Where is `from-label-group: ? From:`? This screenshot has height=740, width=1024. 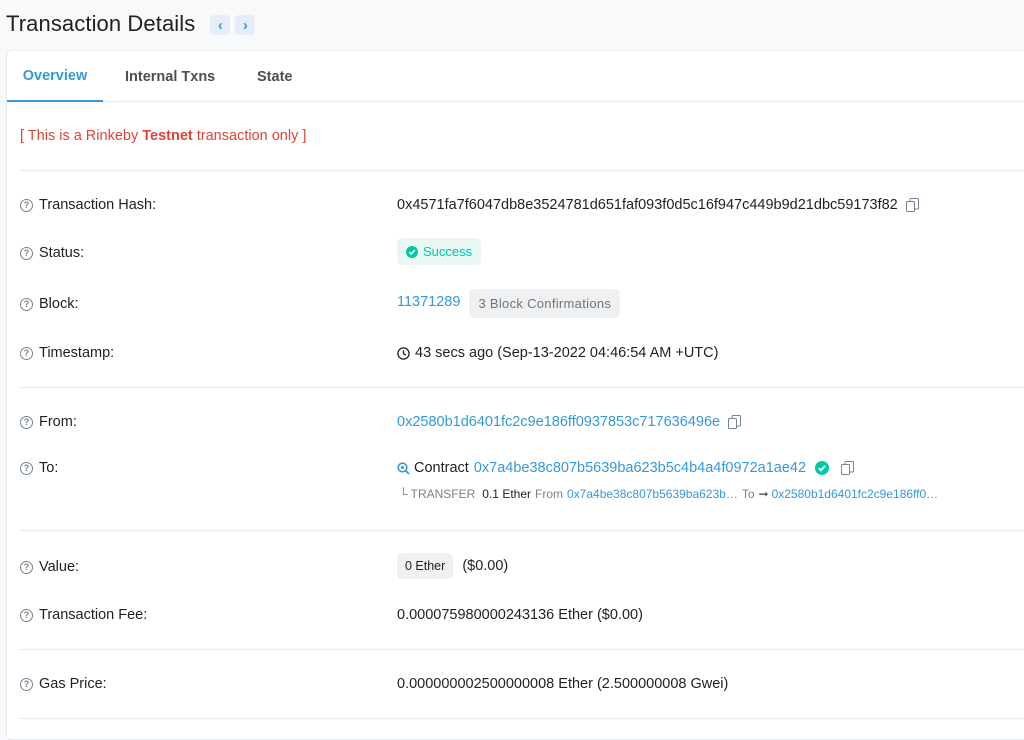 from-label-group: ? From: is located at coordinates (48, 422).